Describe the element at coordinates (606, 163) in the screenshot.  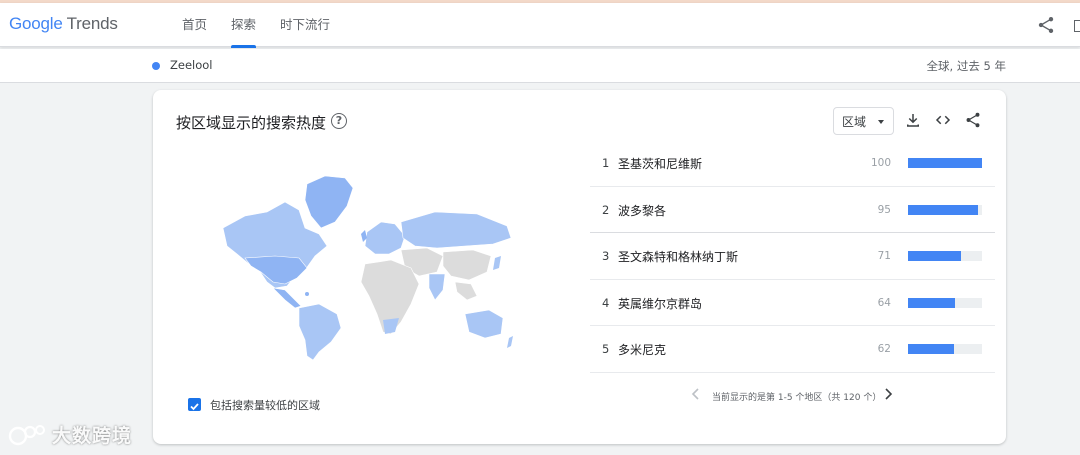
I see `region-rank: 1` at that location.